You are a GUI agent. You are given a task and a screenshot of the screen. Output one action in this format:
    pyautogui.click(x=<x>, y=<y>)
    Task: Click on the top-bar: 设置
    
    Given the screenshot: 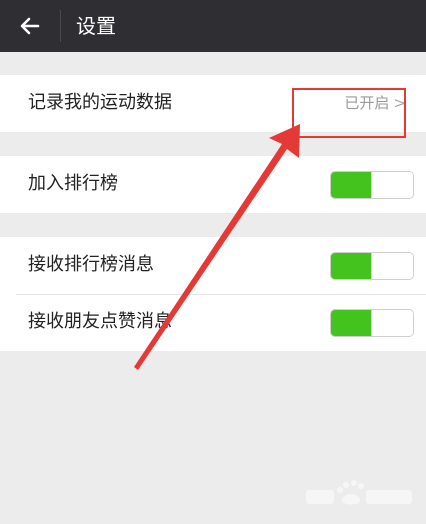 What is the action you would take?
    pyautogui.click(x=213, y=26)
    